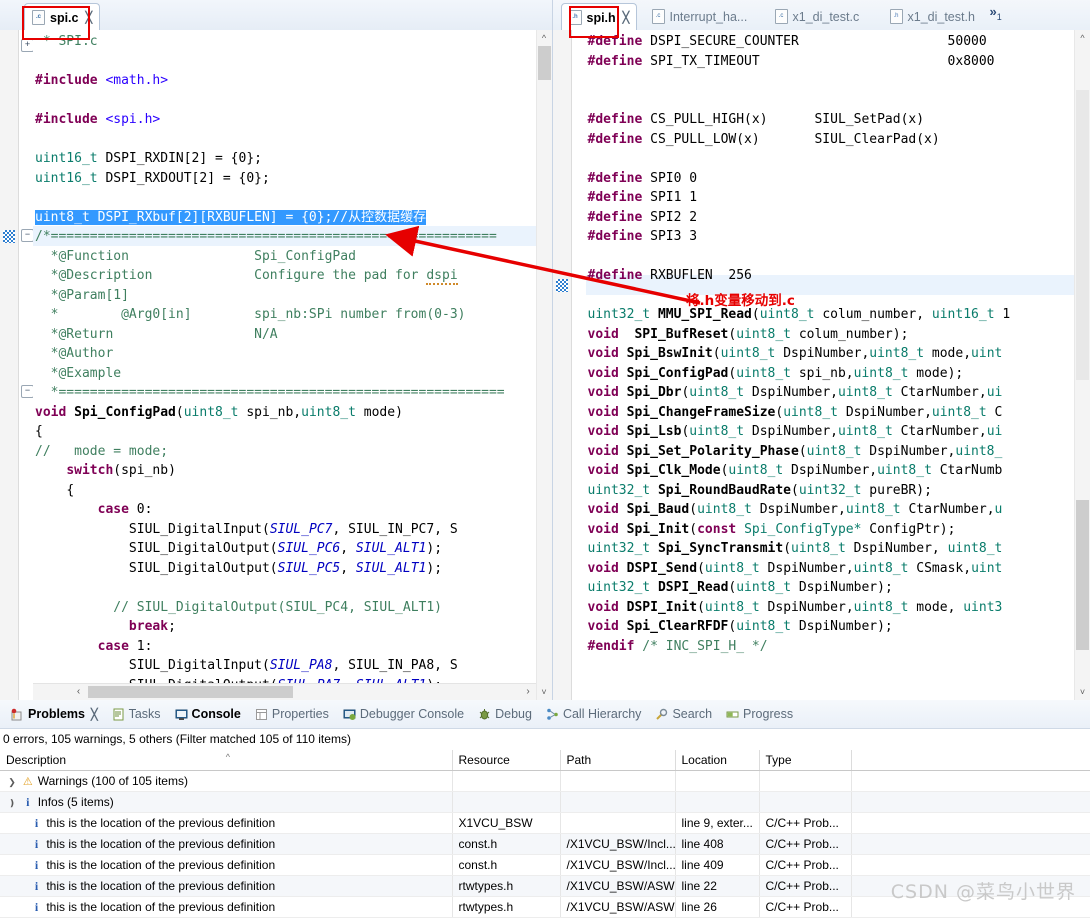  I want to click on call-hierarchy-icon, so click(552, 714).